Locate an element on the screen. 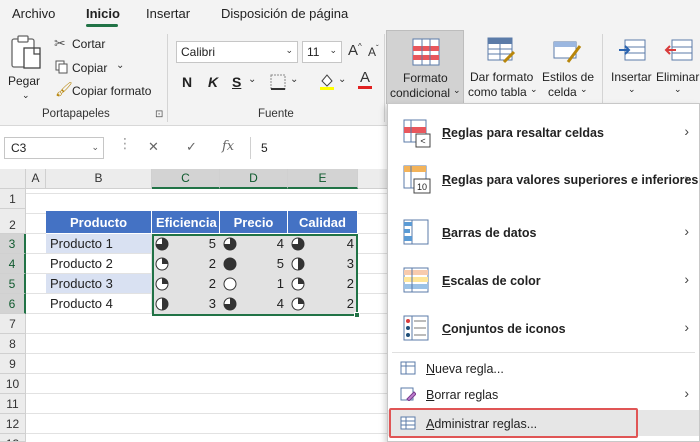 Image resolution: width=700 pixels, height=442 pixels. font-group-label: Fuente is located at coordinates (276, 114).